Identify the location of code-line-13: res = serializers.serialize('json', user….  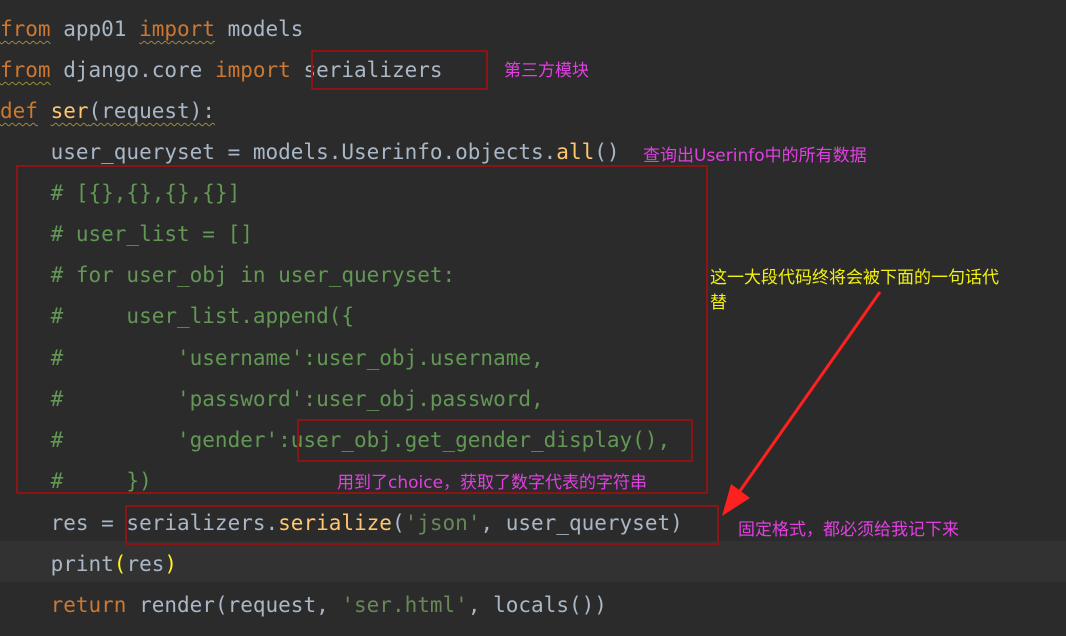
(341, 523).